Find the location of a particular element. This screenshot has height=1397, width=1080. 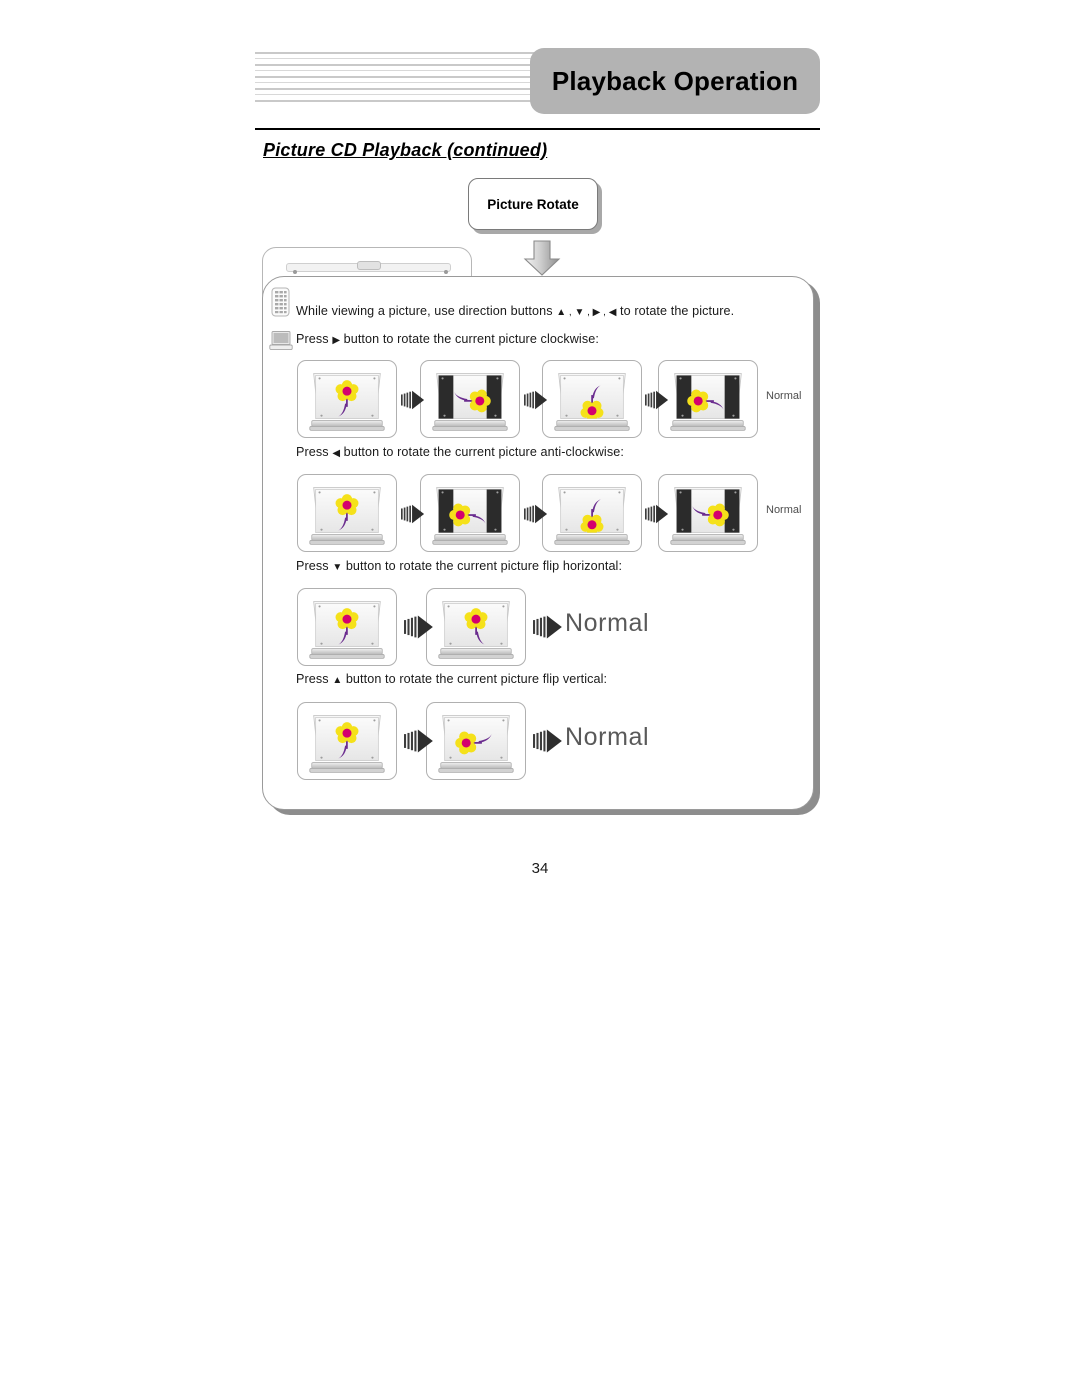

direction-button-glyphs: ▼ is located at coordinates (337, 567).